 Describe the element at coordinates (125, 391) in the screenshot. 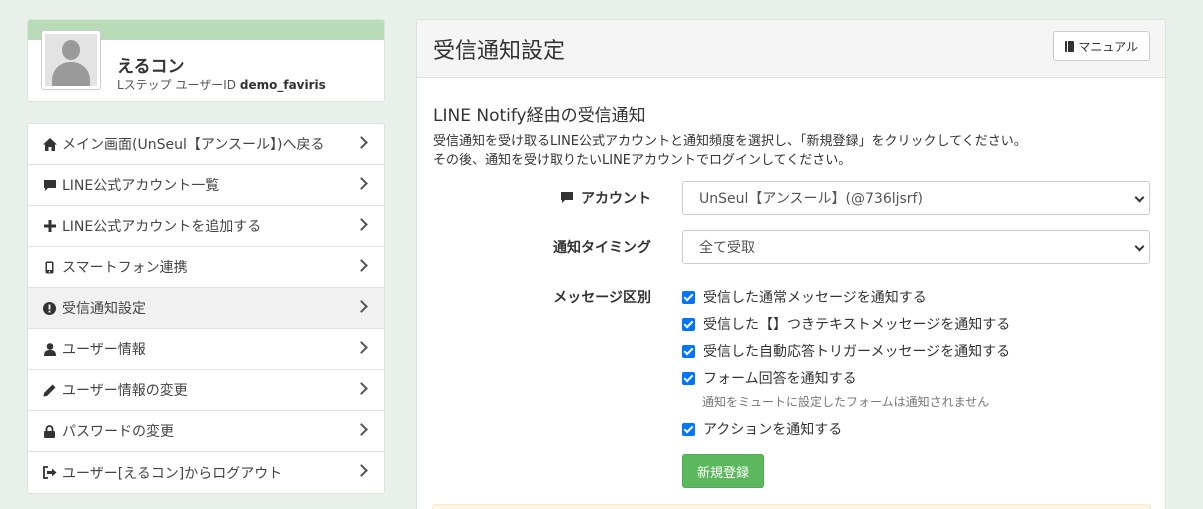

I see `menu-item-label: ユーザー情報の変更` at that location.